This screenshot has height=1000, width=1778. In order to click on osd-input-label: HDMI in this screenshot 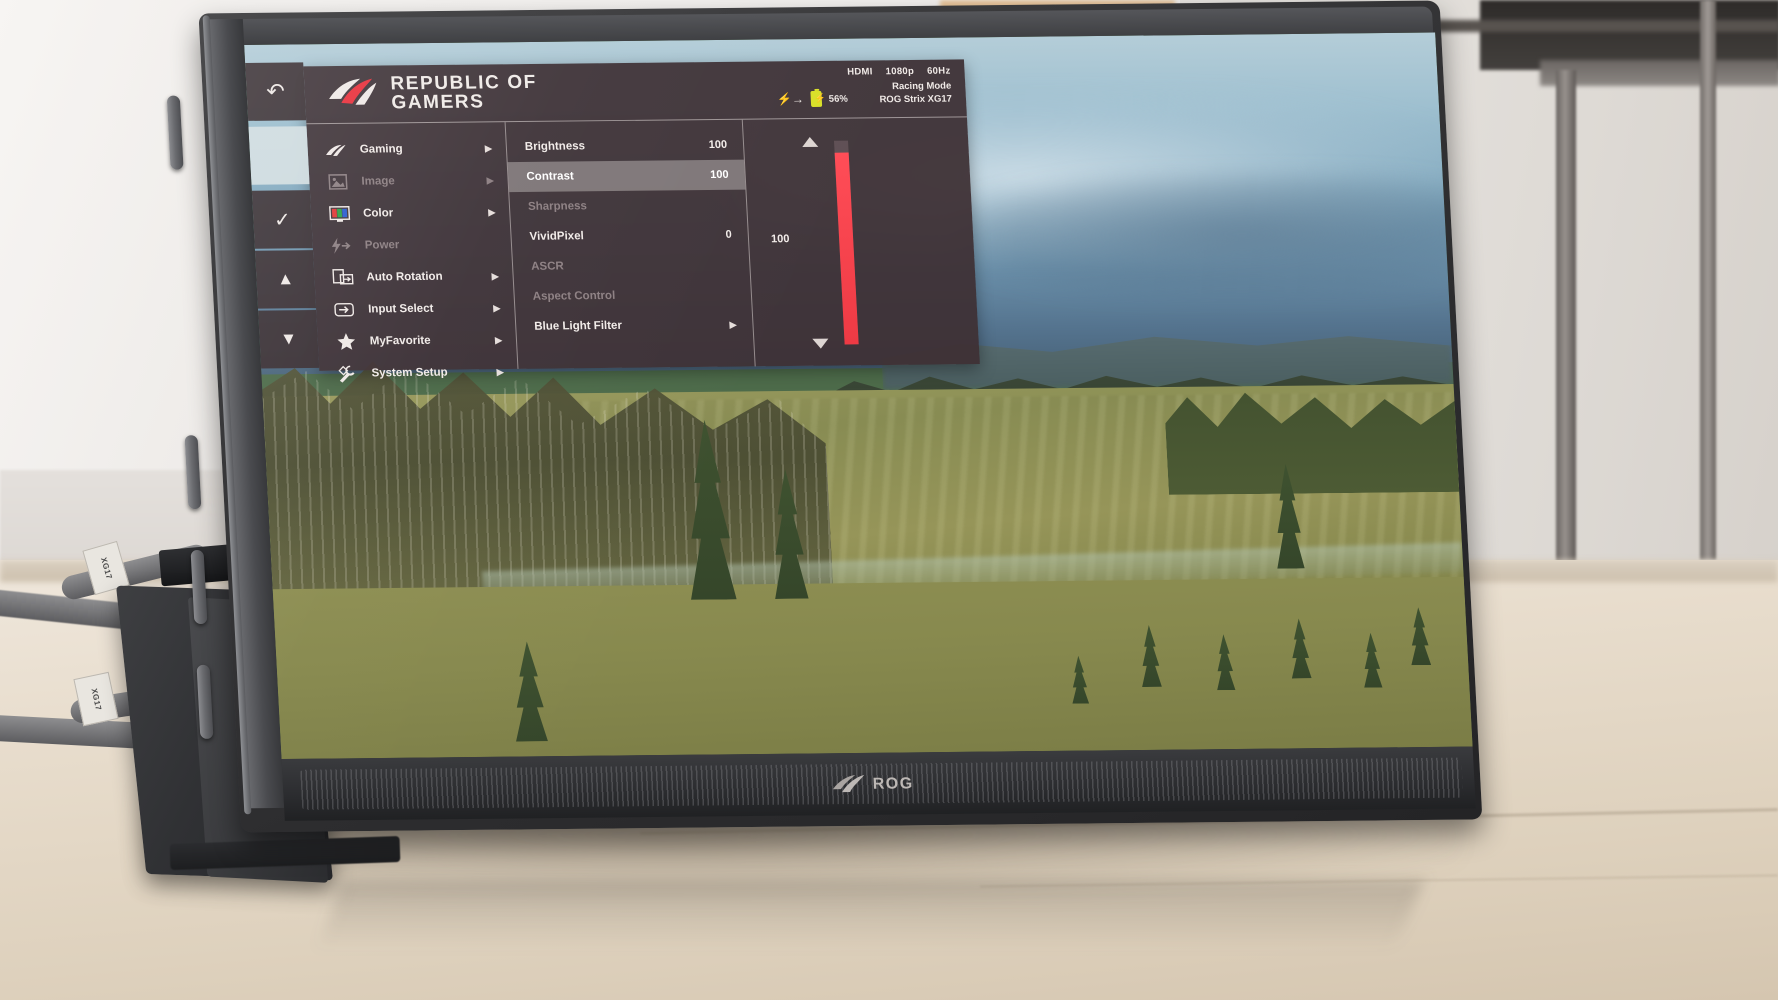, I will do `click(859, 72)`.